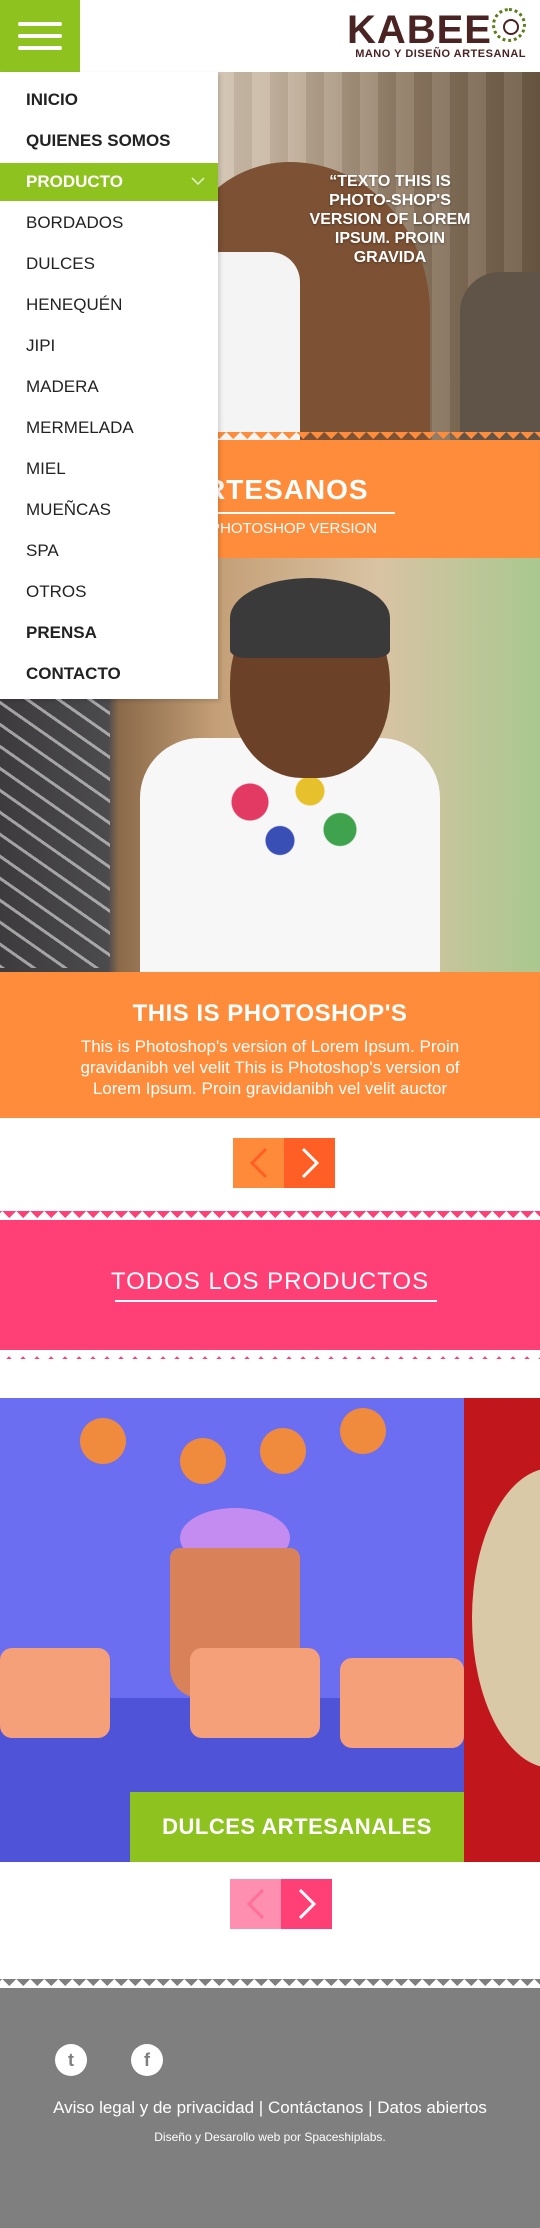  I want to click on nav-item-miel: MIEL, so click(109, 469).